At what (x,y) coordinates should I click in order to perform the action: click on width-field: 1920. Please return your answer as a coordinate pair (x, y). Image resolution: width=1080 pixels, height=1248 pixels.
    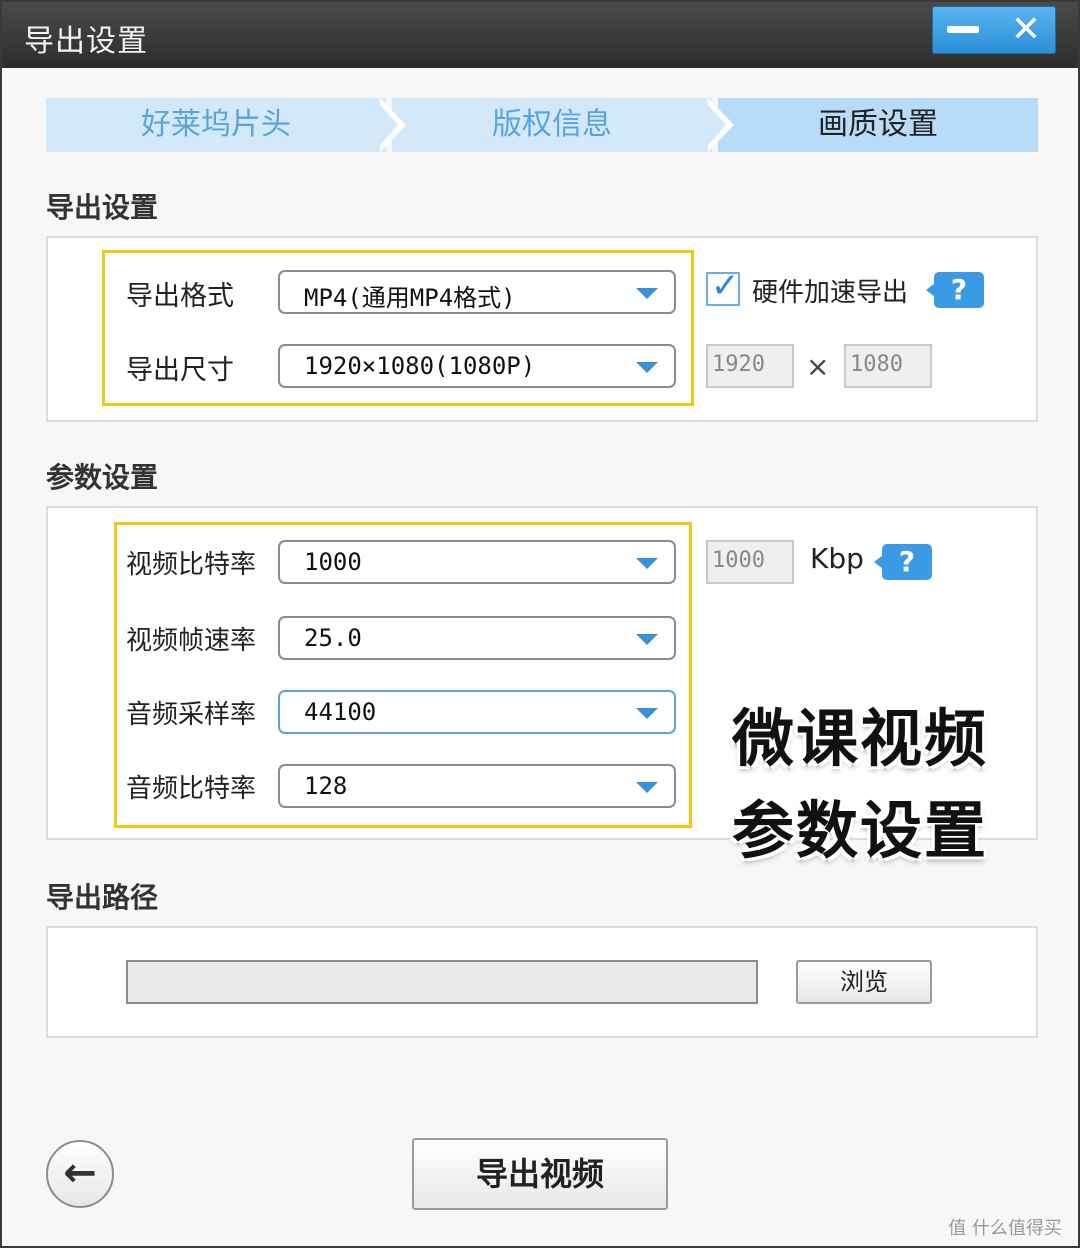
    Looking at the image, I should click on (750, 366).